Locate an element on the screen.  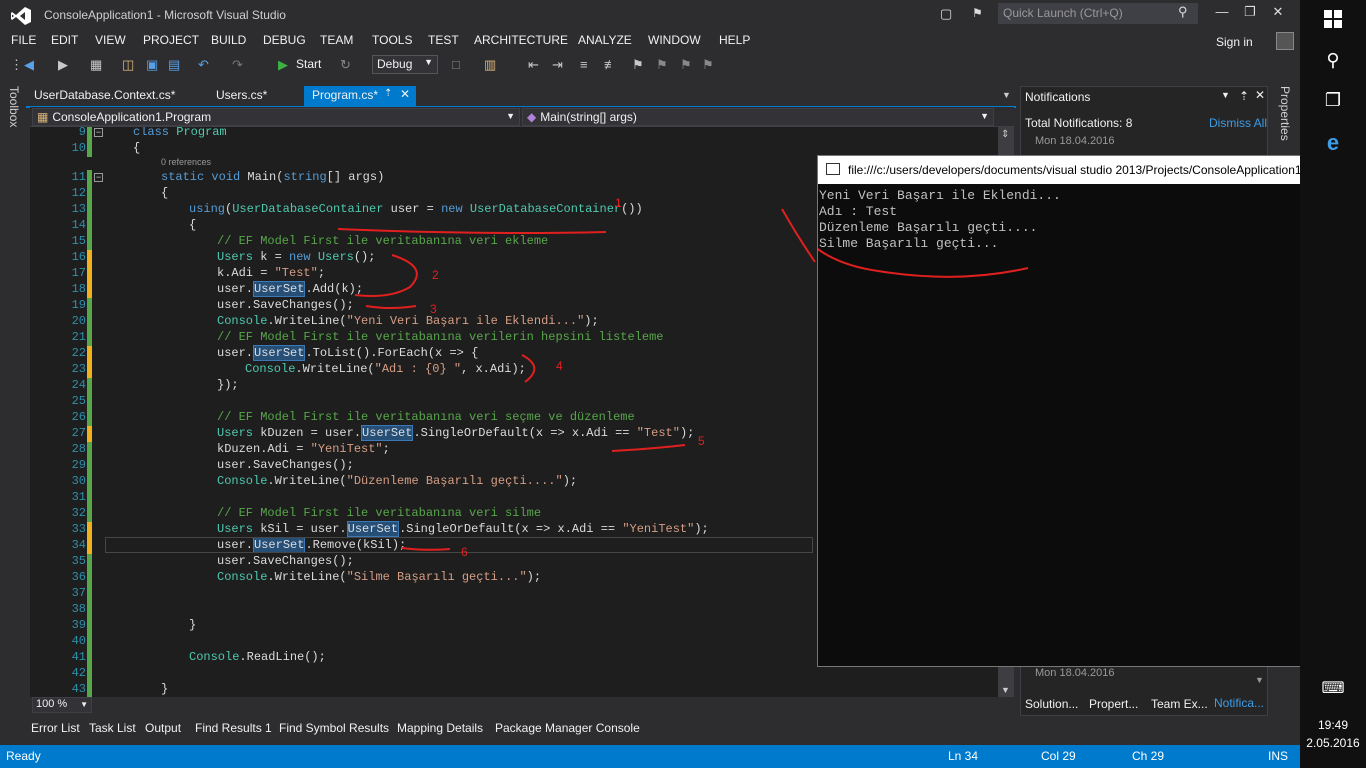
refresh-icon: ↻ is located at coordinates (345, 65).